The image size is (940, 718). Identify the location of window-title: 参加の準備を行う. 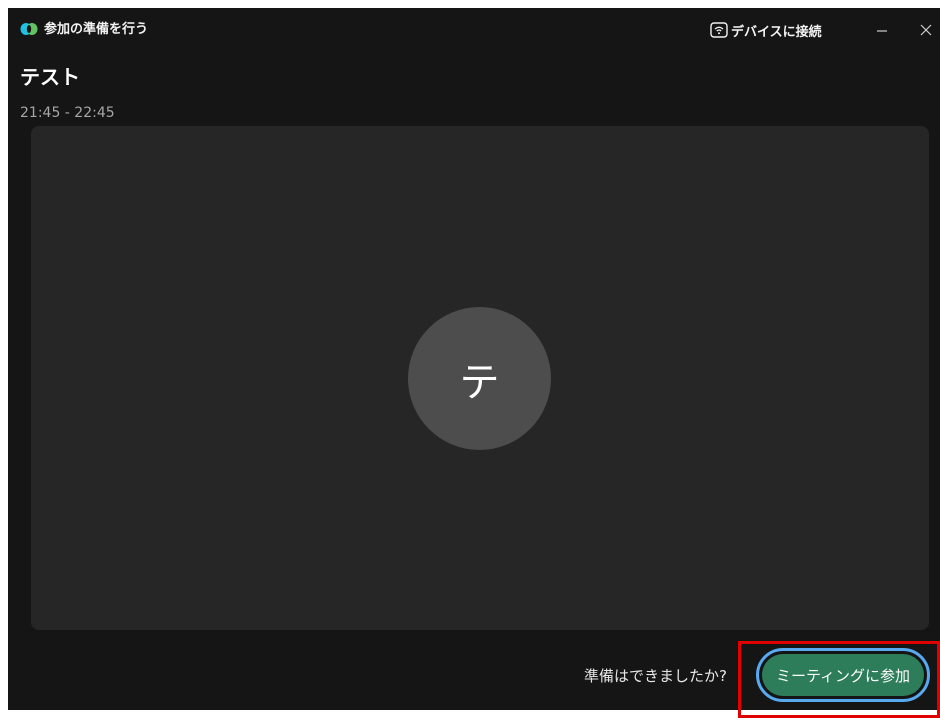
(96, 29).